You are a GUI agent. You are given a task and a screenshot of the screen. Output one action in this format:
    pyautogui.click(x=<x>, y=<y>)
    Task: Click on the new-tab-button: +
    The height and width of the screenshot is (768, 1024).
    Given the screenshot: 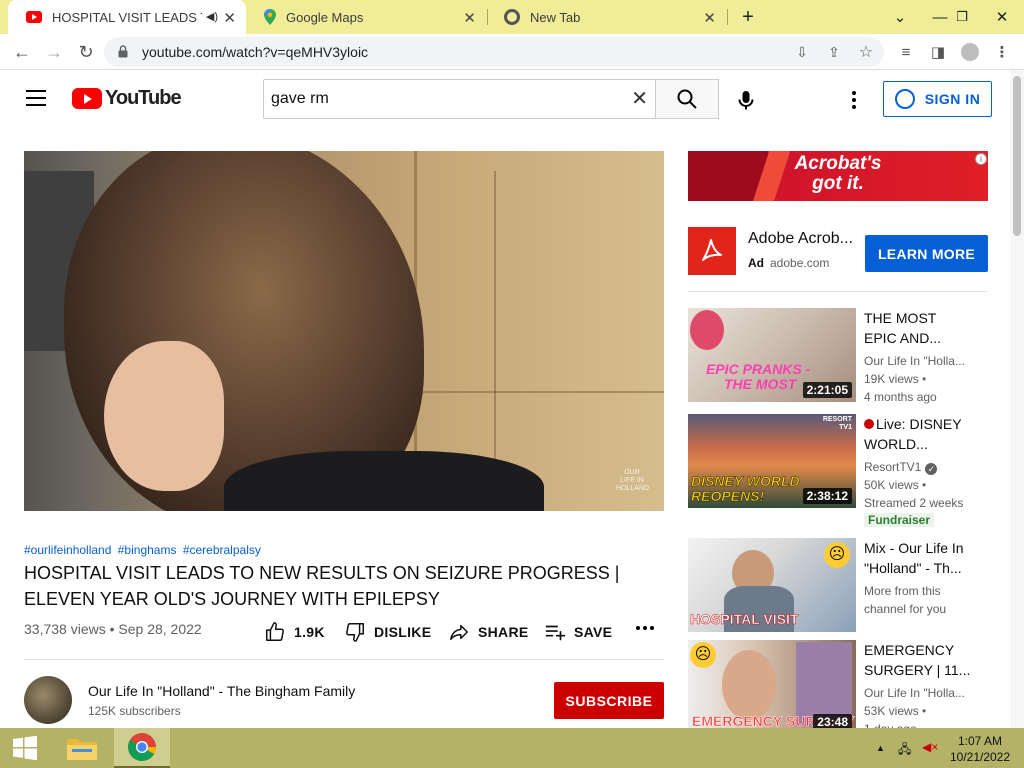 What is the action you would take?
    pyautogui.click(x=748, y=17)
    